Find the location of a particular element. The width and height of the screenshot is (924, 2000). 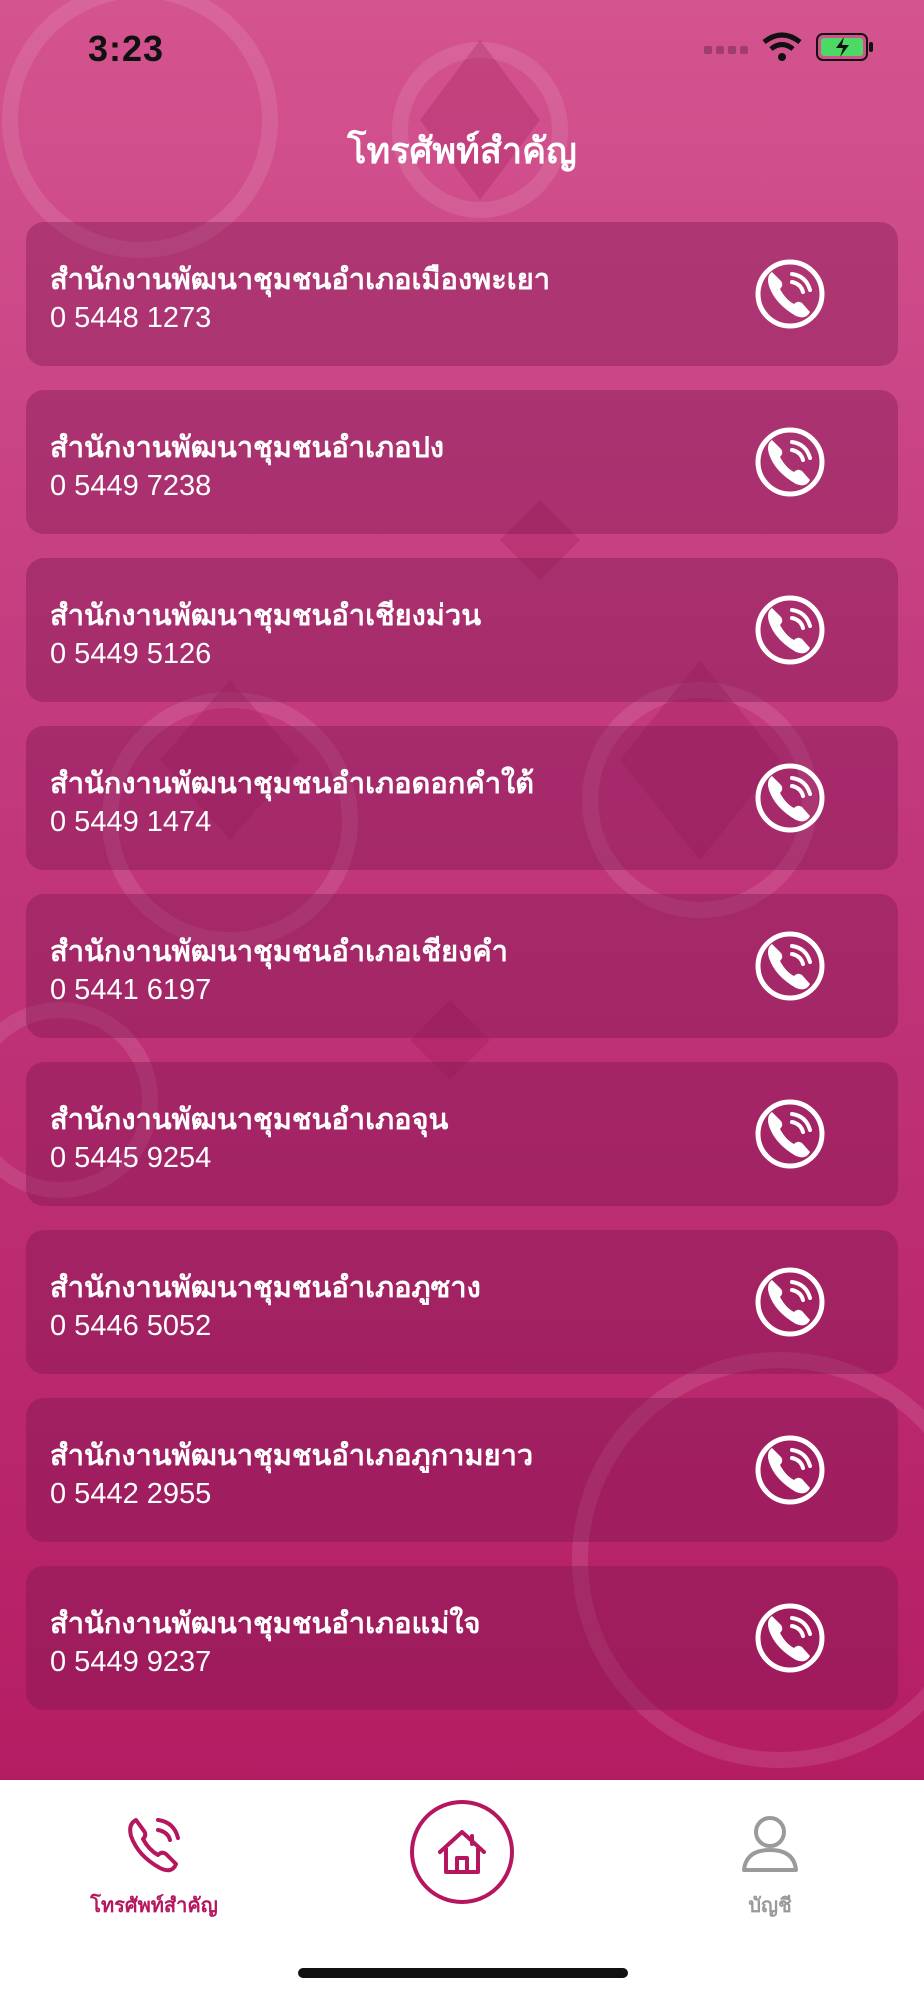

tab-bar: โทรศัพท์สำคัญ บัญชี is located at coordinates (462, 1890).